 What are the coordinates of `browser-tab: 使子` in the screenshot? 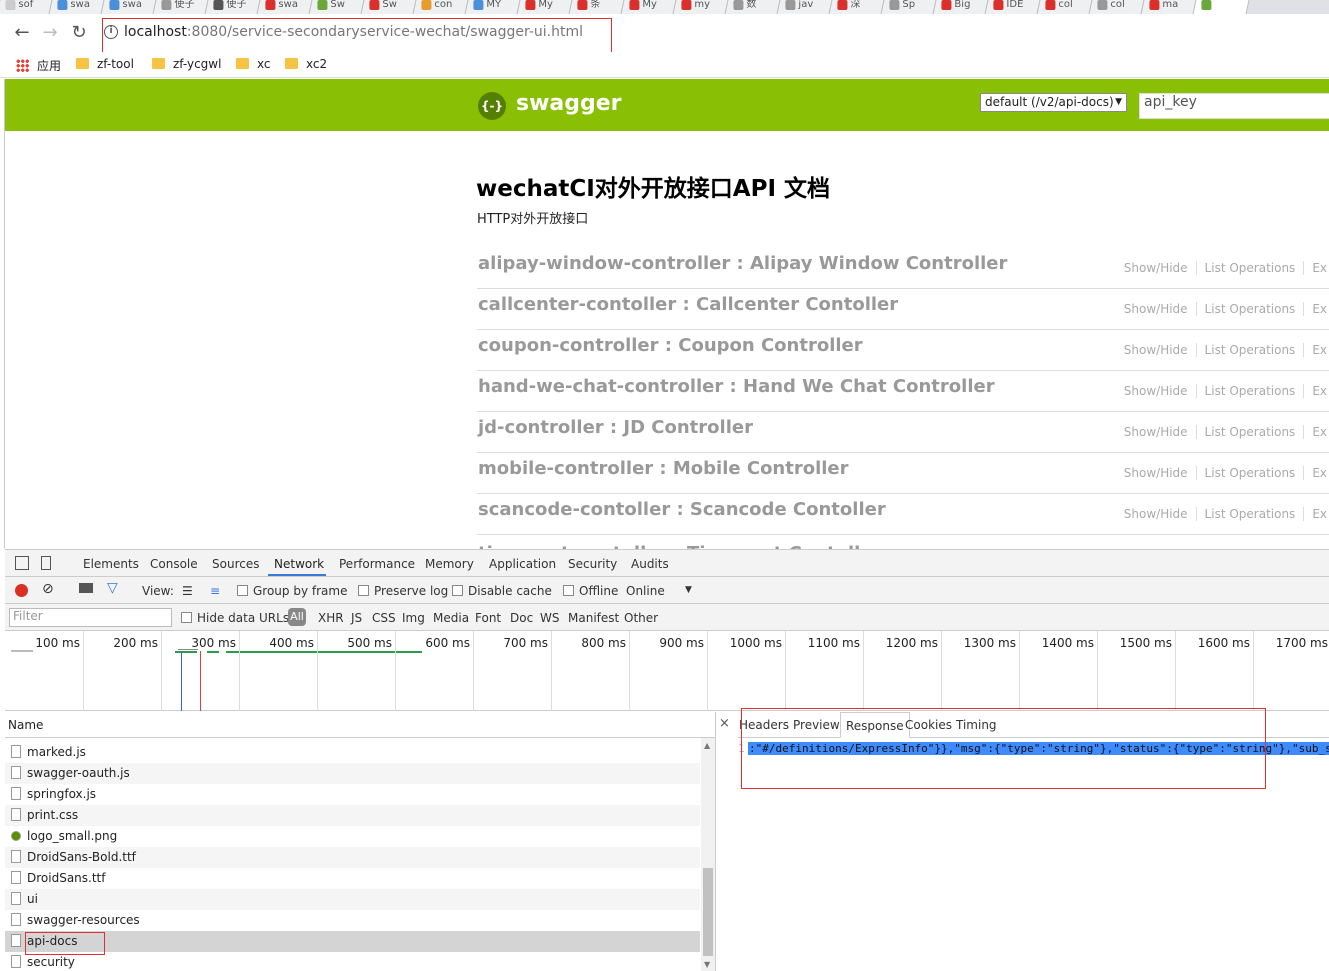 It's located at (181, 7).